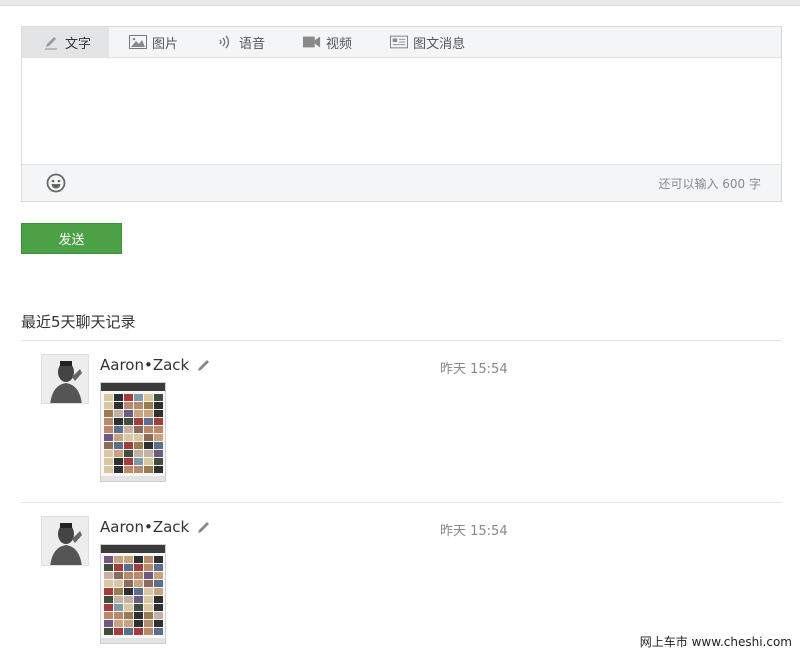  I want to click on tab-label: 文字, so click(78, 44).